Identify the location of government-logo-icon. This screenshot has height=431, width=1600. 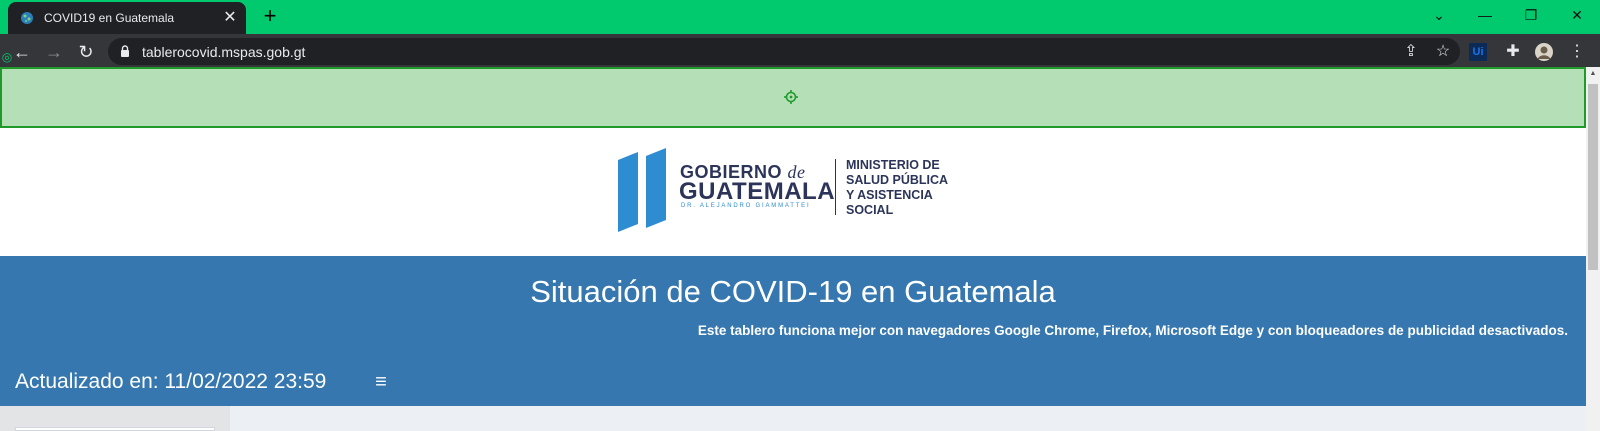
(642, 190).